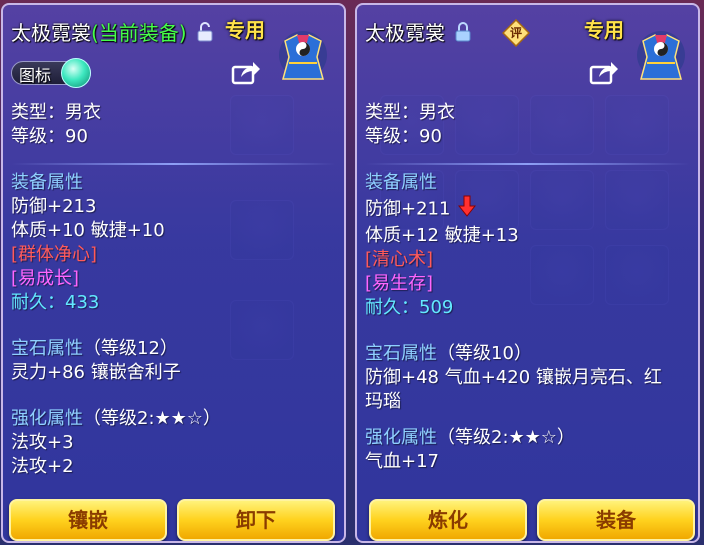 This screenshot has height=545, width=704. Describe the element at coordinates (35, 75) in the screenshot. I see `toggle-label: 图标` at that location.